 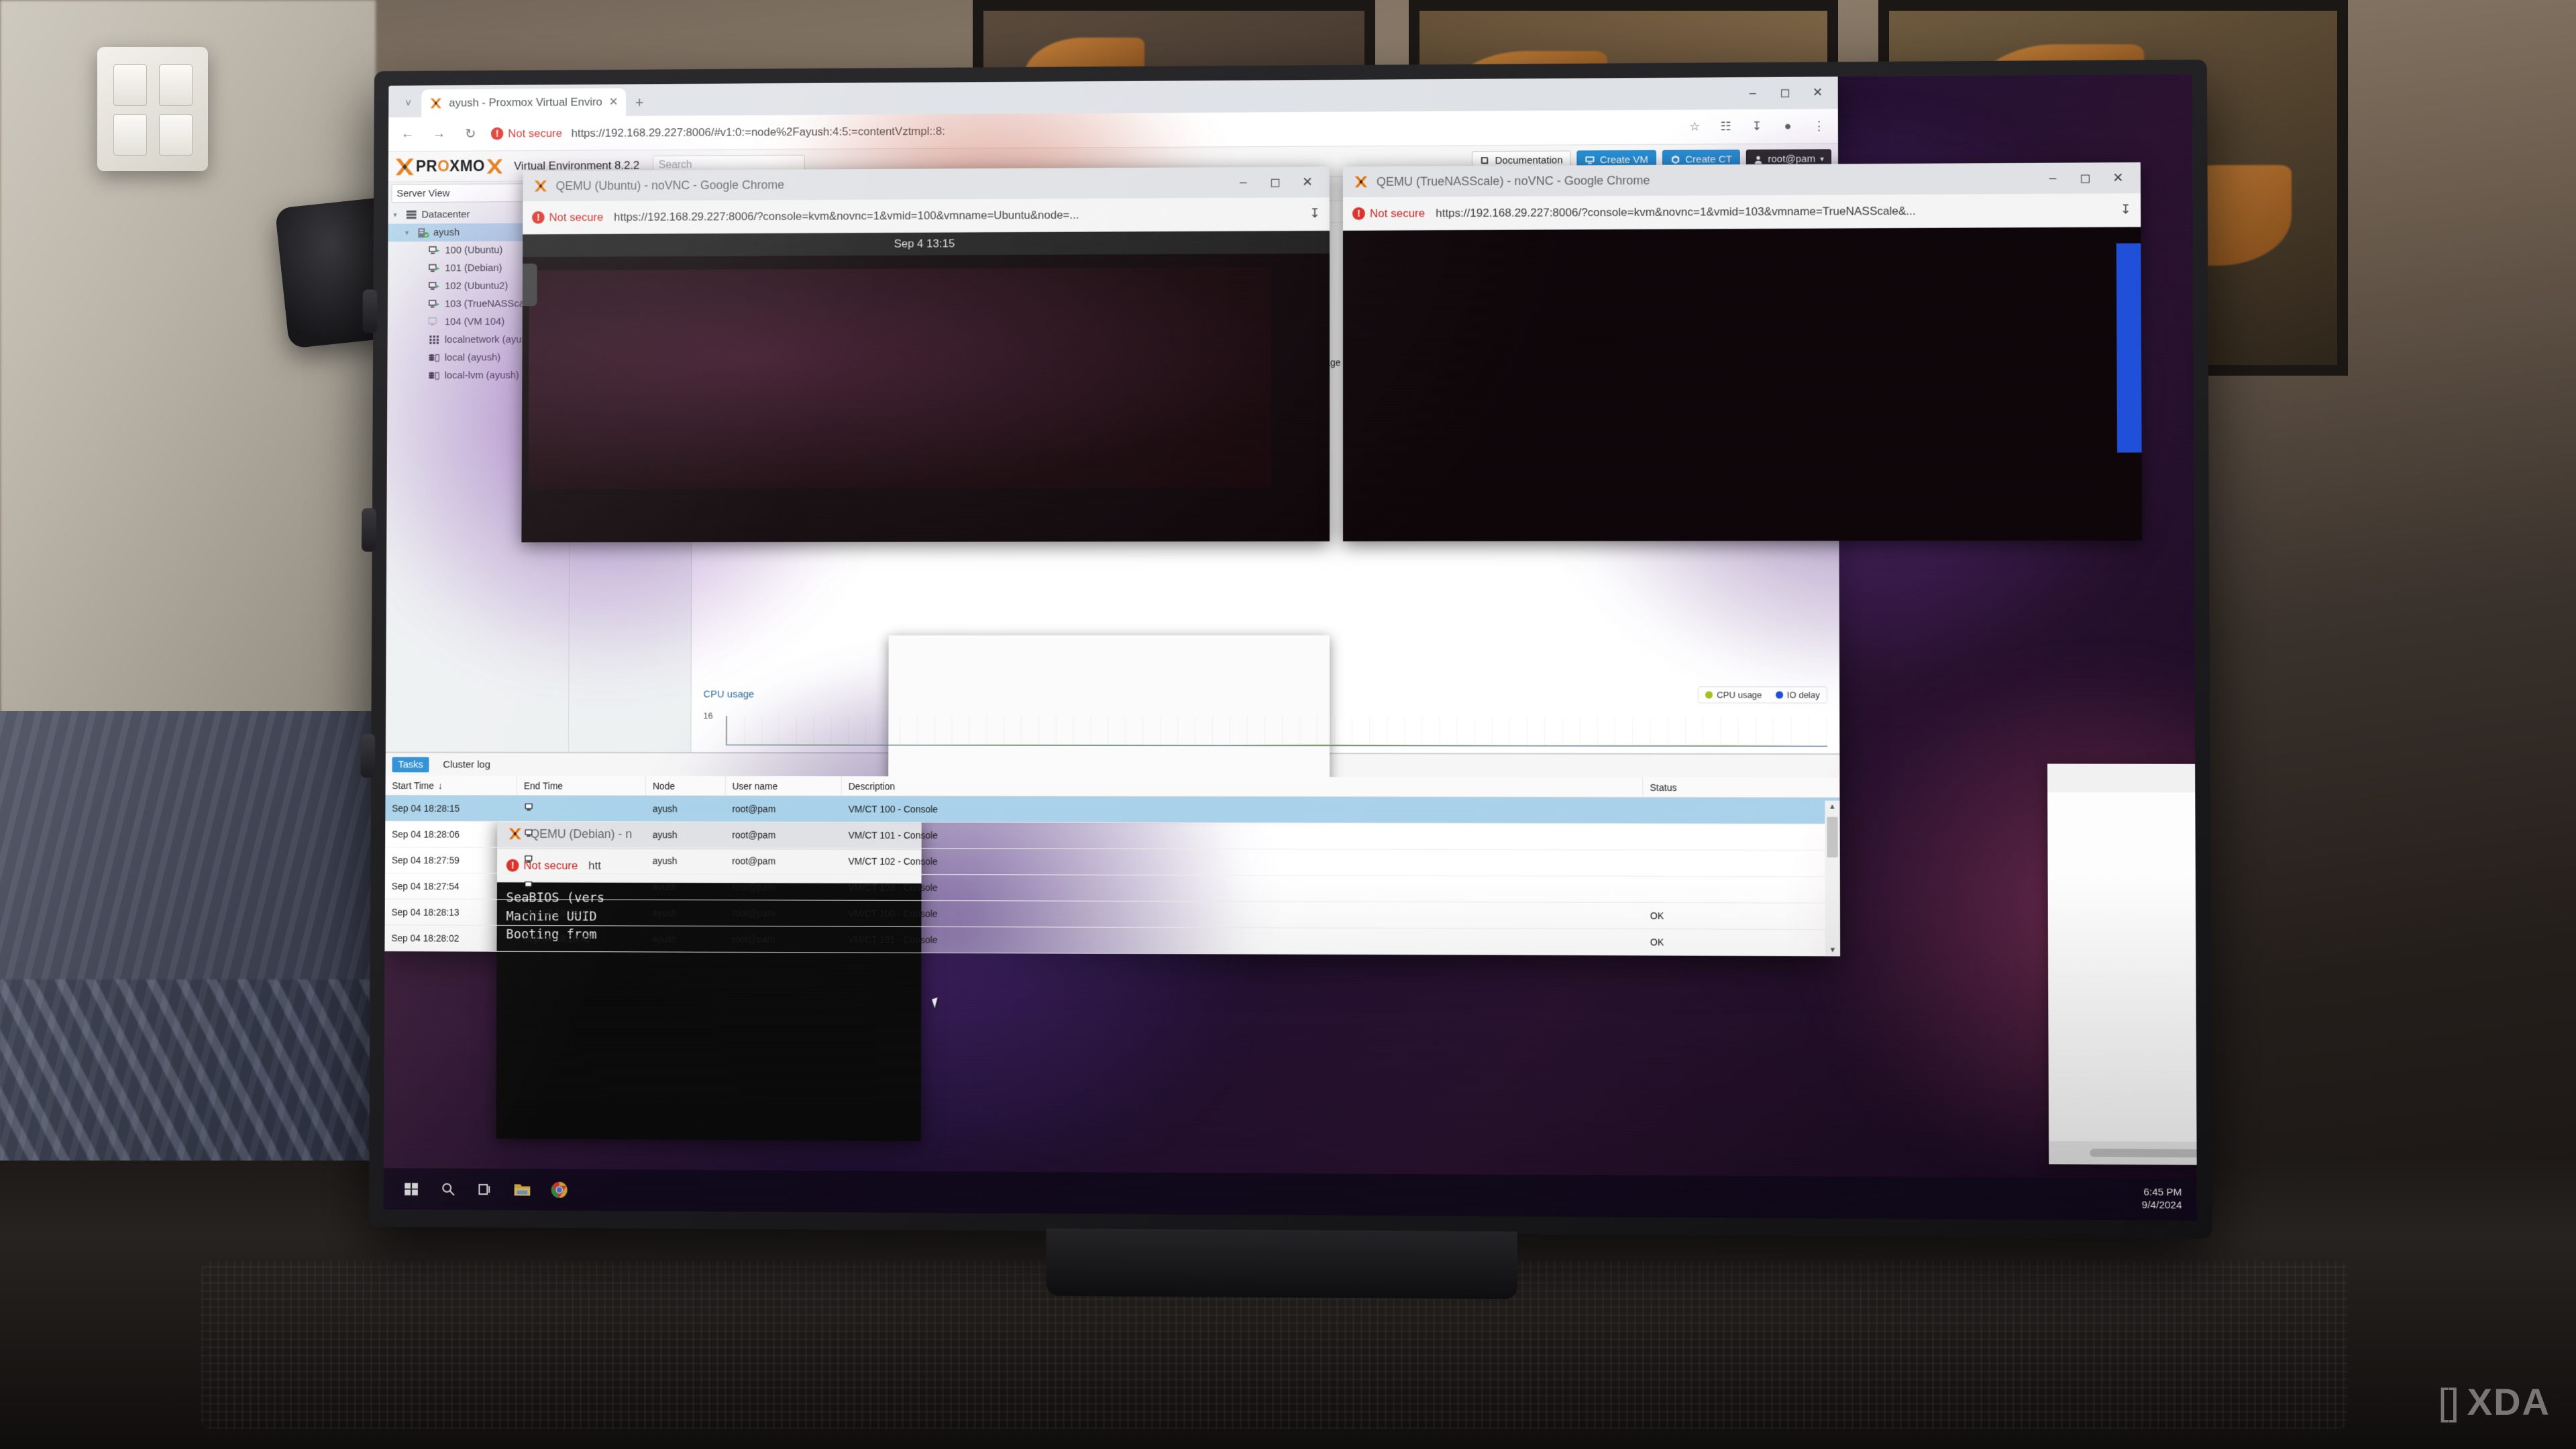 I want to click on bookmark-star-icon: ☆, so click(x=1694, y=127).